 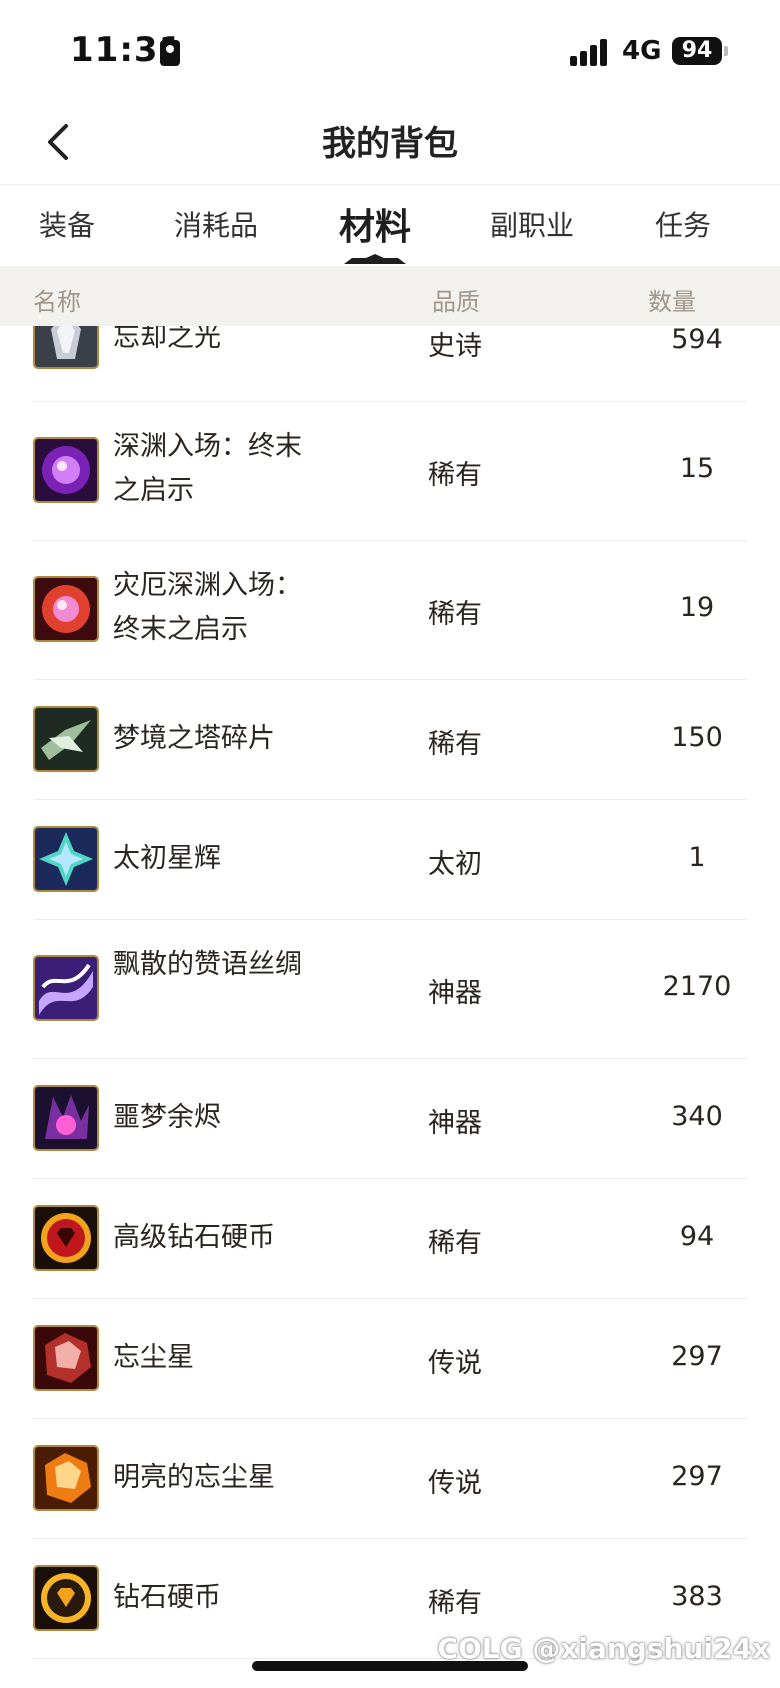 I want to click on list-item: 飘散的赞语丝绸 神器 2170, so click(x=390, y=989).